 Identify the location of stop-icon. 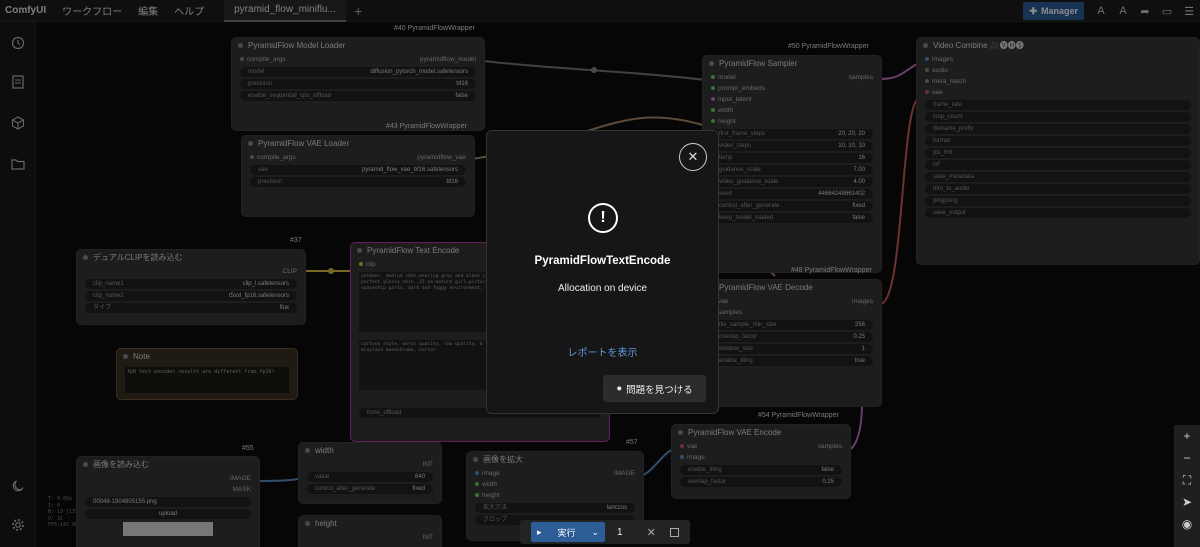
(674, 532).